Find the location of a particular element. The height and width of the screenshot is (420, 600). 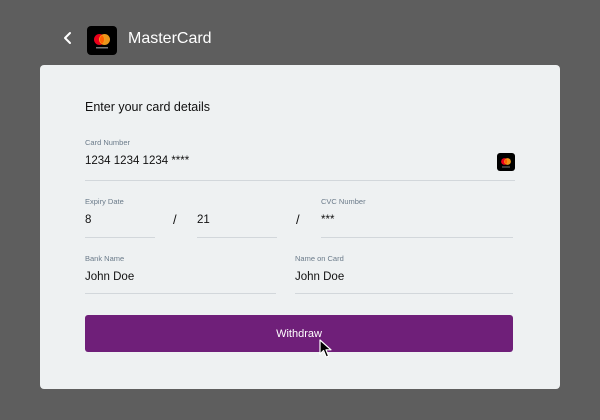

cvc-number-label: CVC Number is located at coordinates (343, 201).